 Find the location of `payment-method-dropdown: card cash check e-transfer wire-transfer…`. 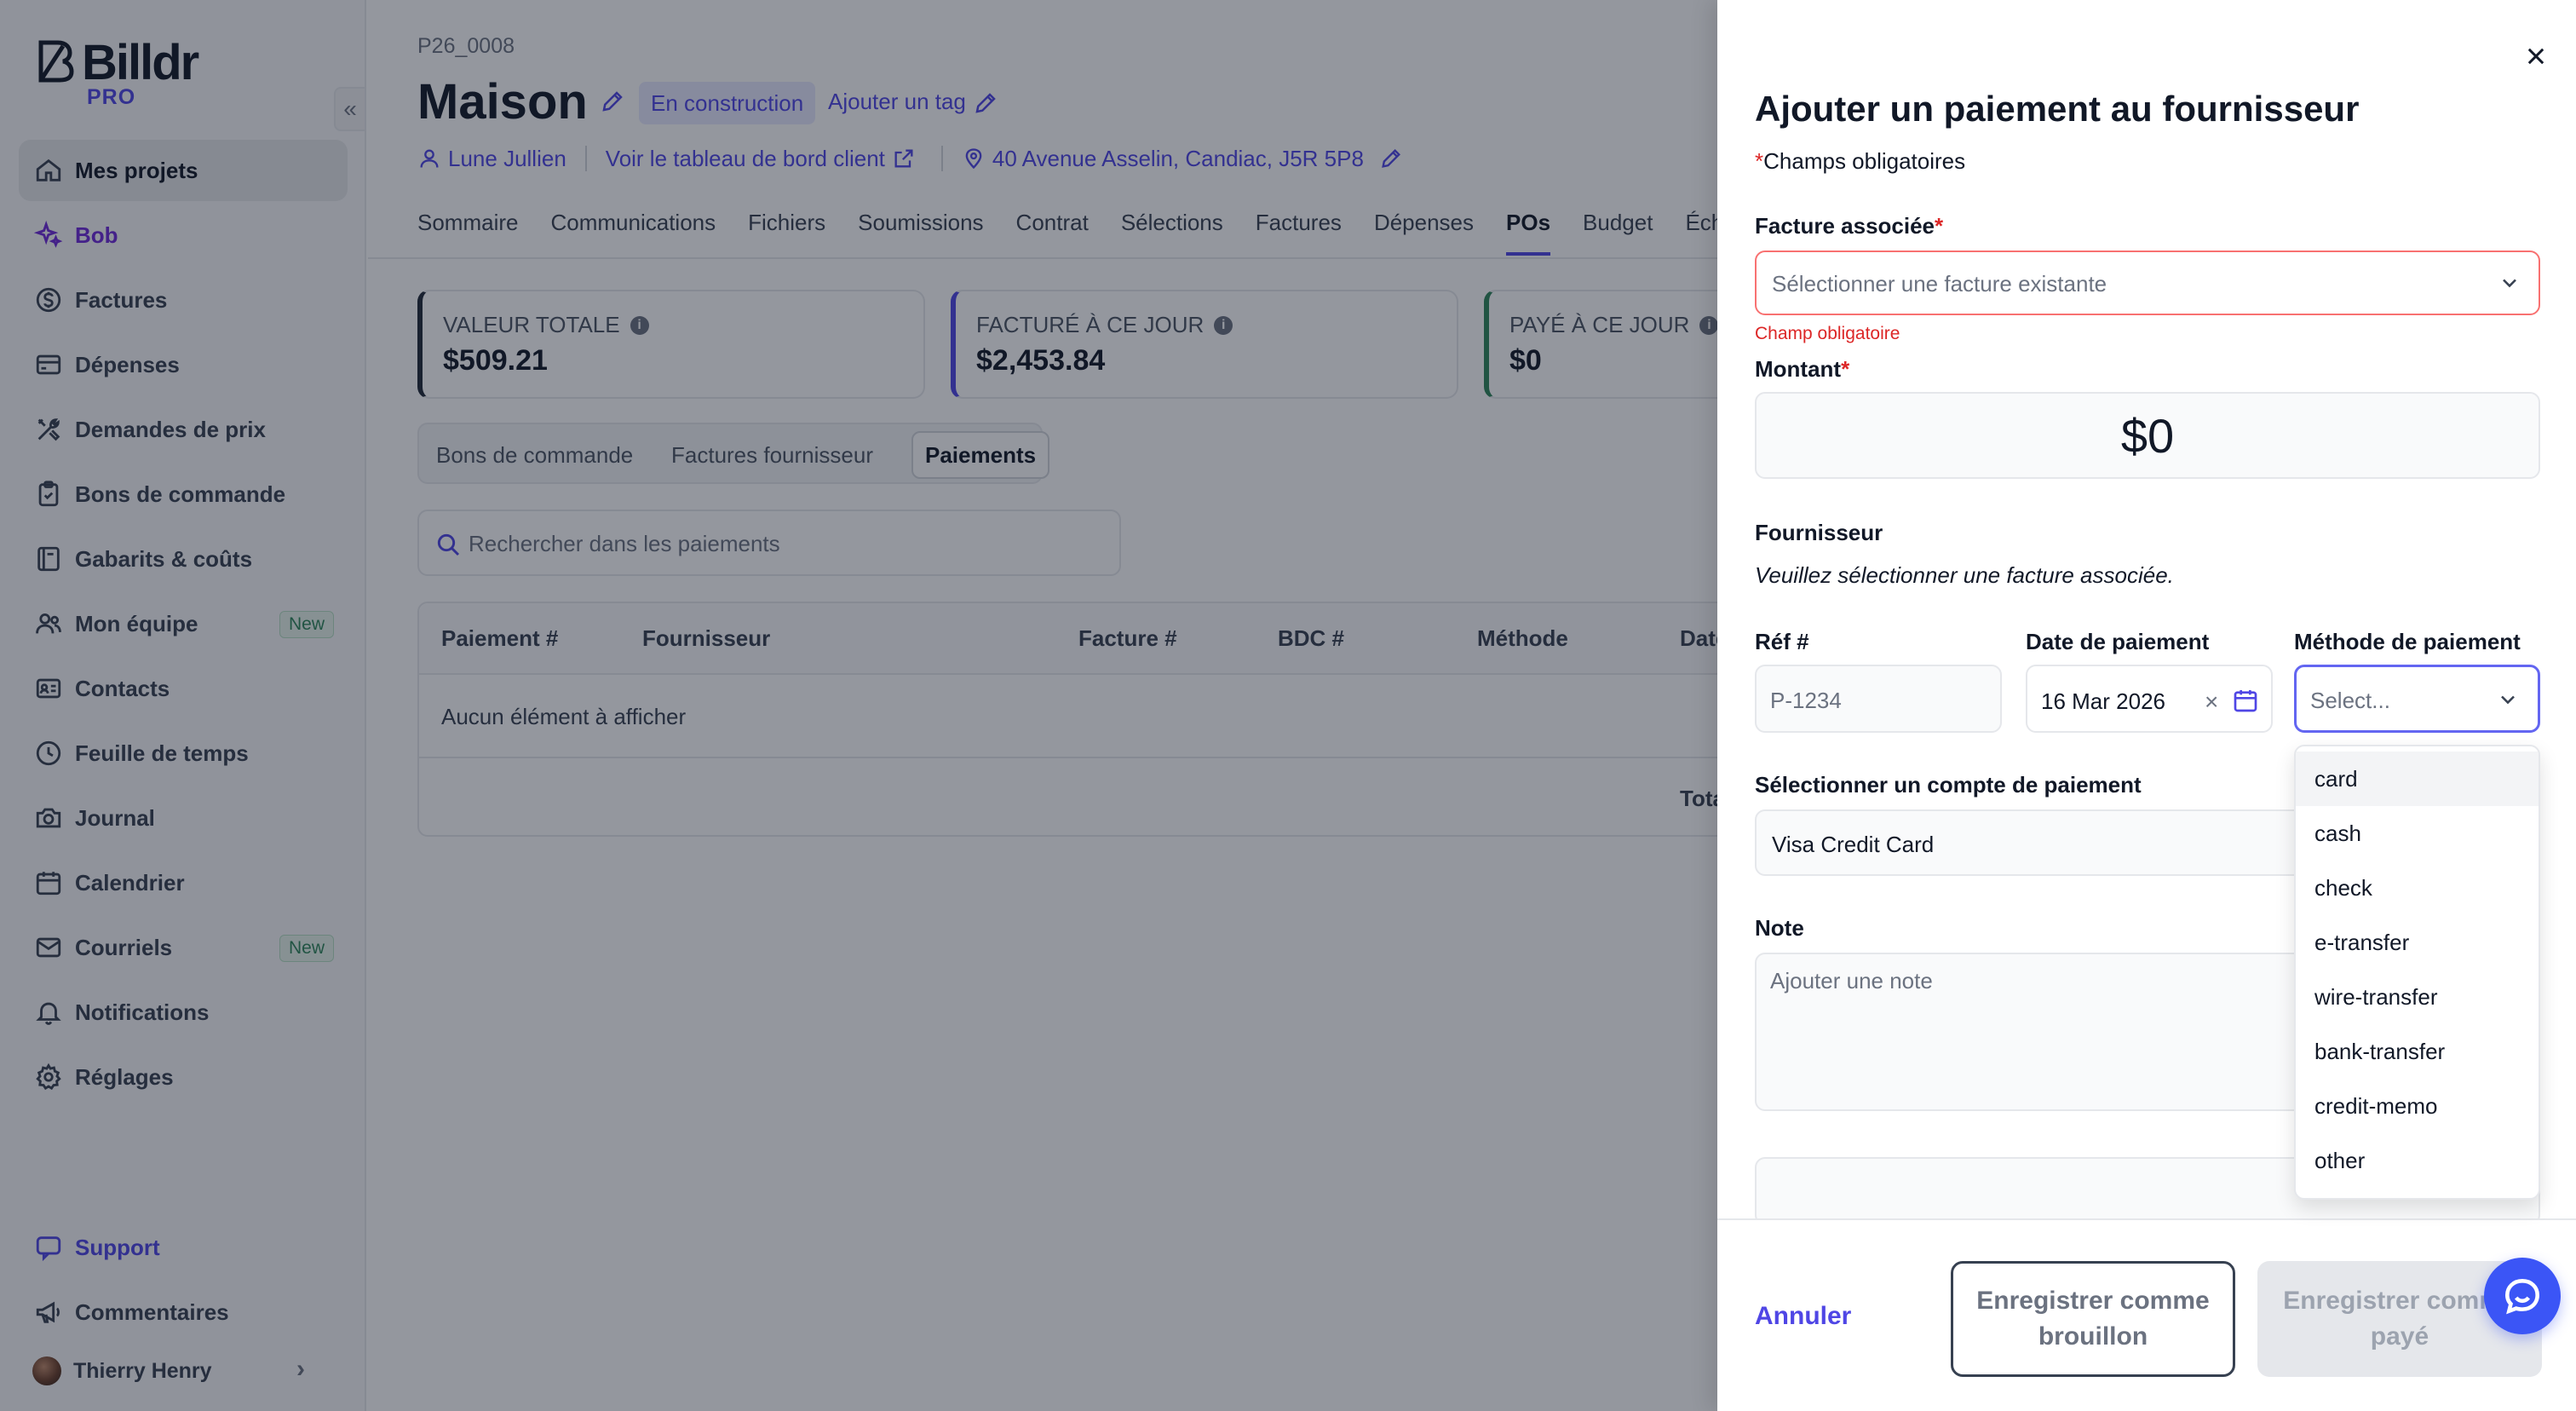

payment-method-dropdown: card cash check e-transfer wire-transfer… is located at coordinates (2417, 972).